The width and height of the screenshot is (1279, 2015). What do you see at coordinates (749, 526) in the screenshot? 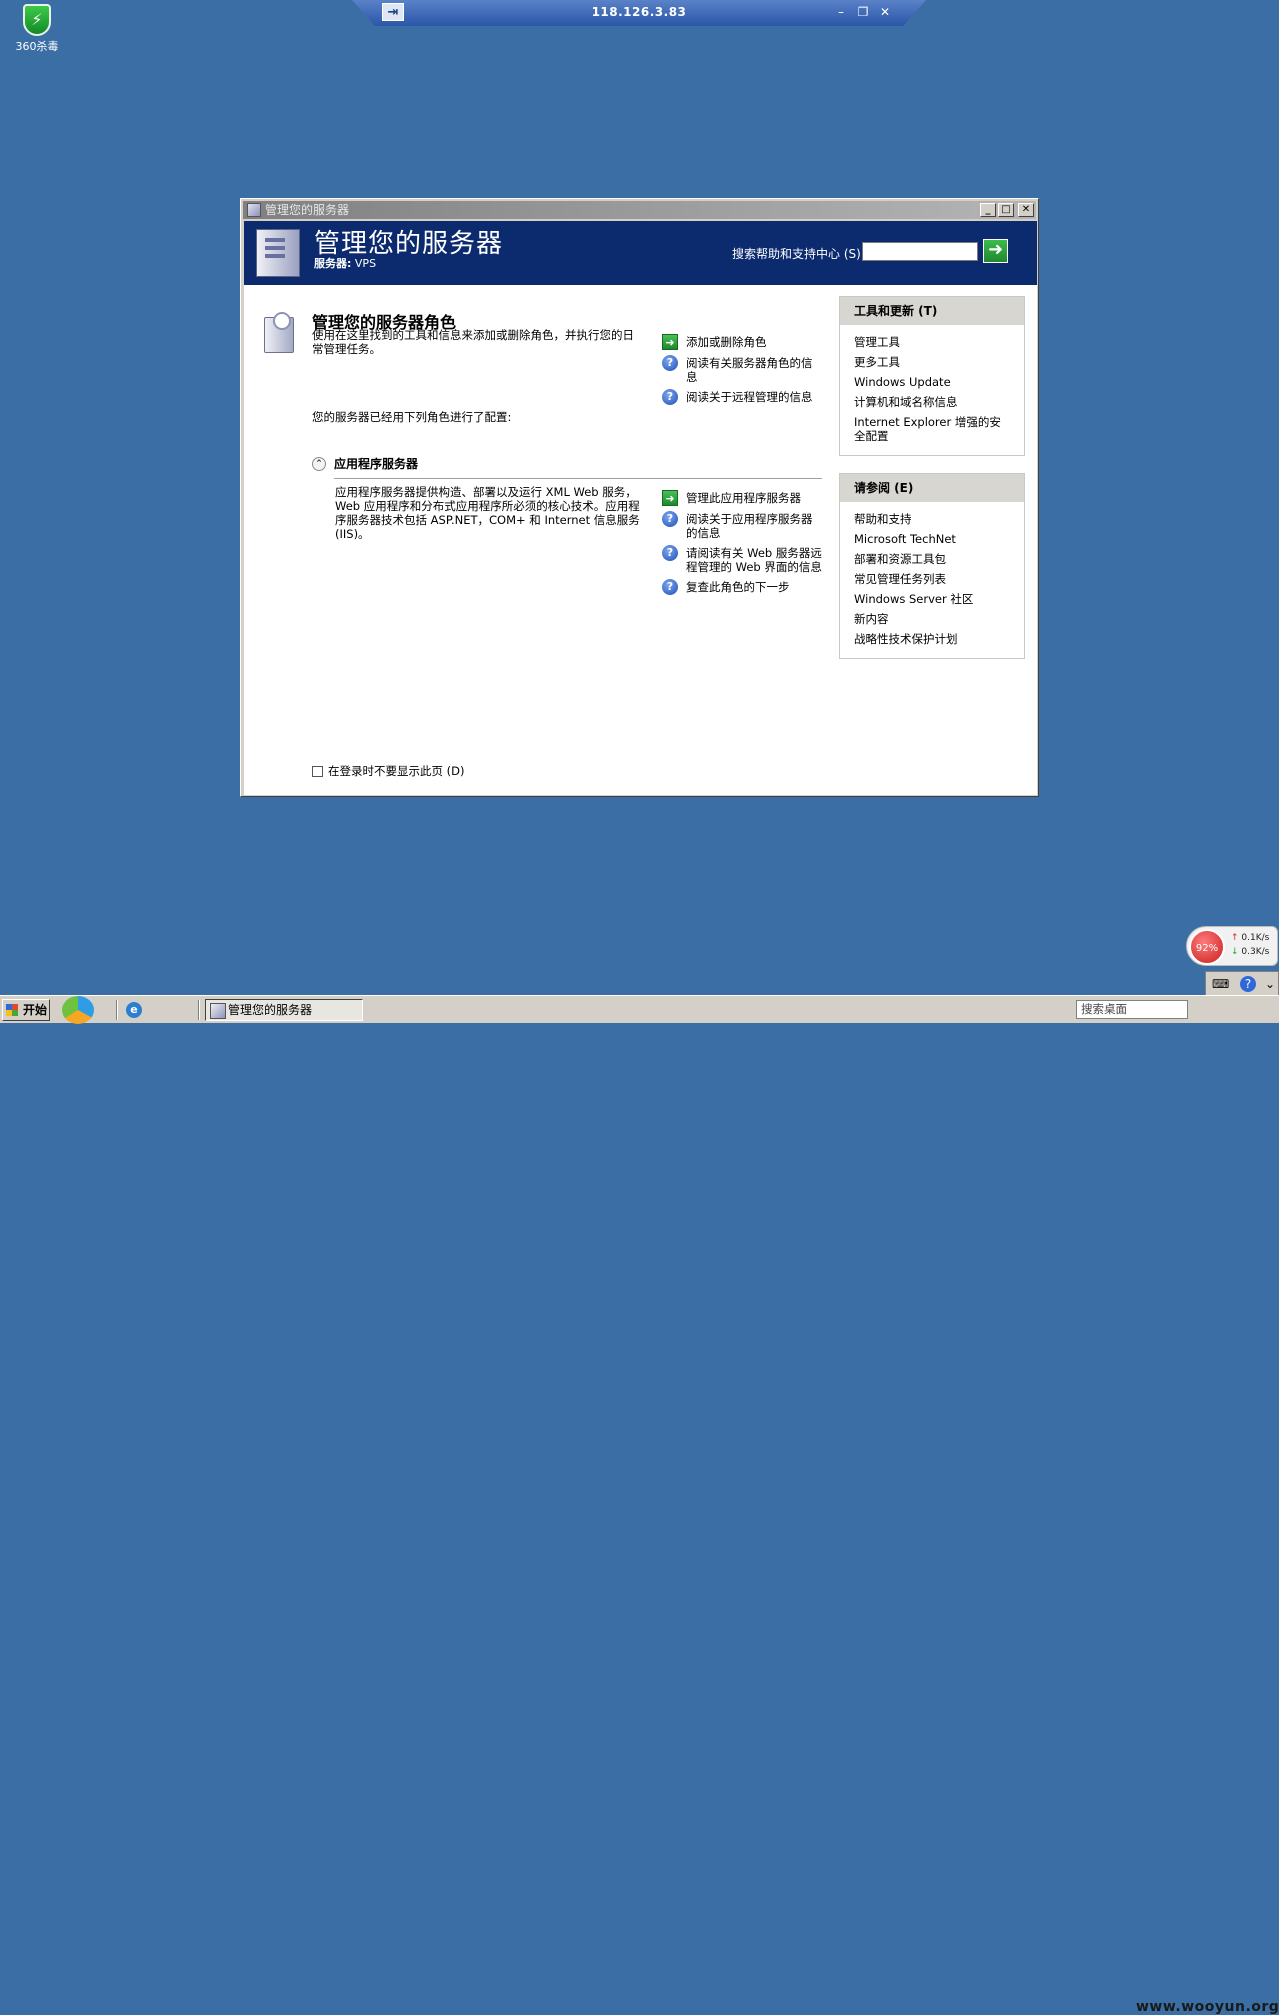
I see `link-label: 阅读关于应用程序服务器的信息` at bounding box center [749, 526].